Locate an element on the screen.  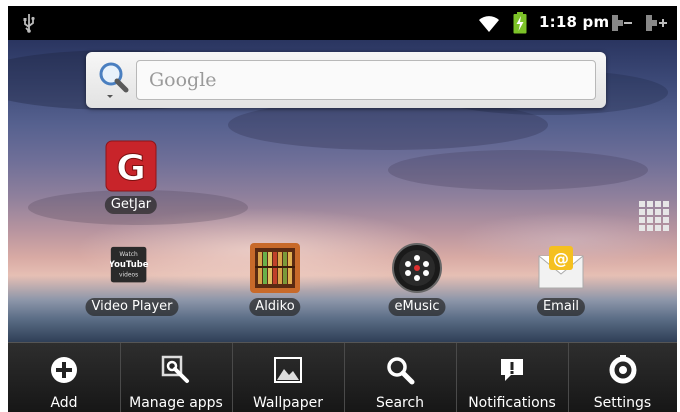
app-aldiko: Aldiko is located at coordinates (275, 282).